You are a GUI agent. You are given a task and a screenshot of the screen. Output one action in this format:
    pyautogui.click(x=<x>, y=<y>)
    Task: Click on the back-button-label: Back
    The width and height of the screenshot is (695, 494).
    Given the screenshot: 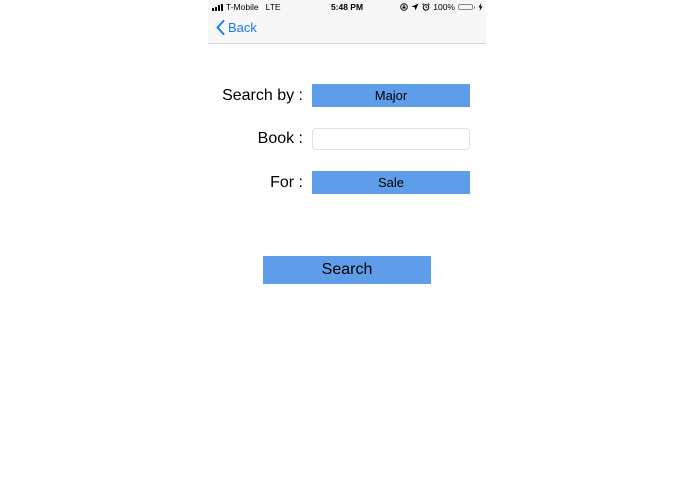 What is the action you would take?
    pyautogui.click(x=242, y=27)
    